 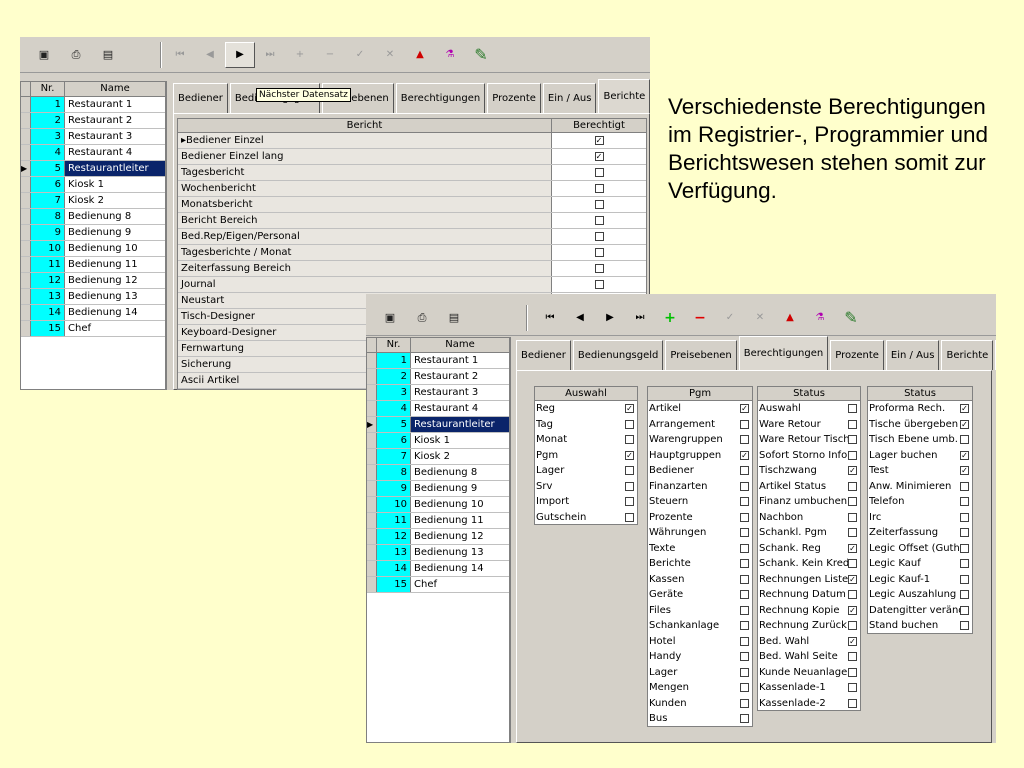 I want to click on table-row: Bericht Bereich, so click(x=412, y=221).